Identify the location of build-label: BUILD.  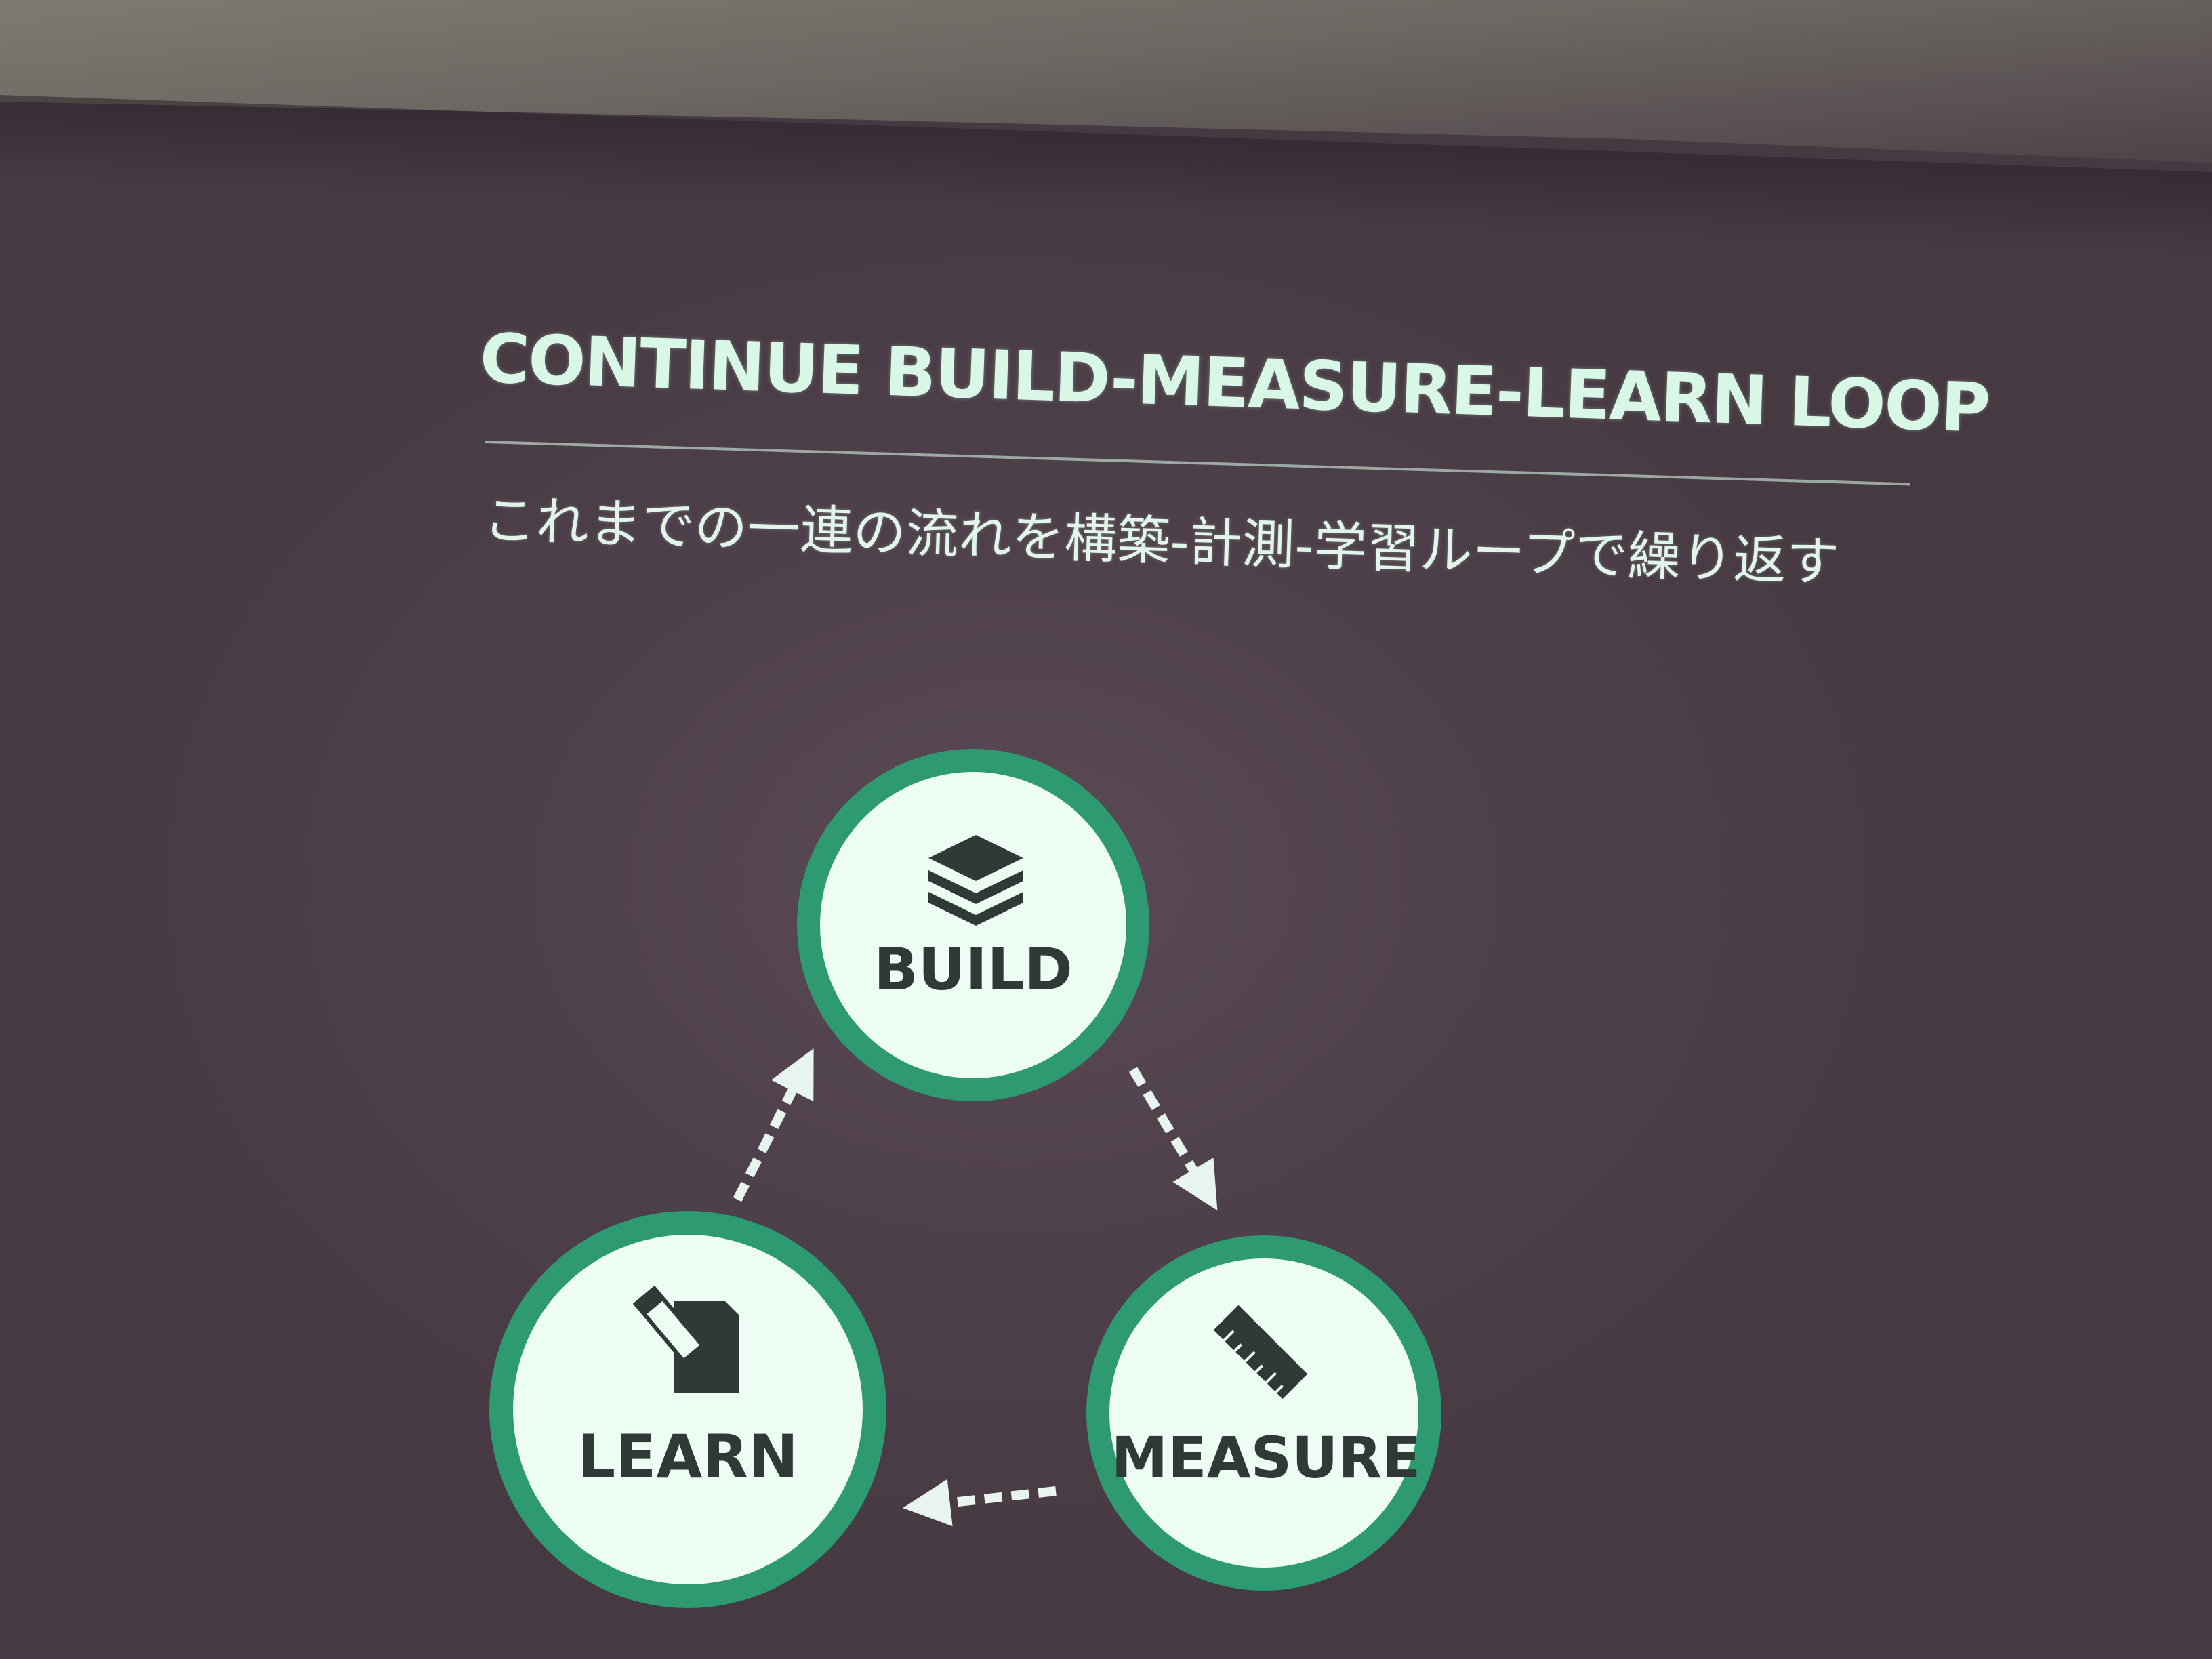
(974, 970).